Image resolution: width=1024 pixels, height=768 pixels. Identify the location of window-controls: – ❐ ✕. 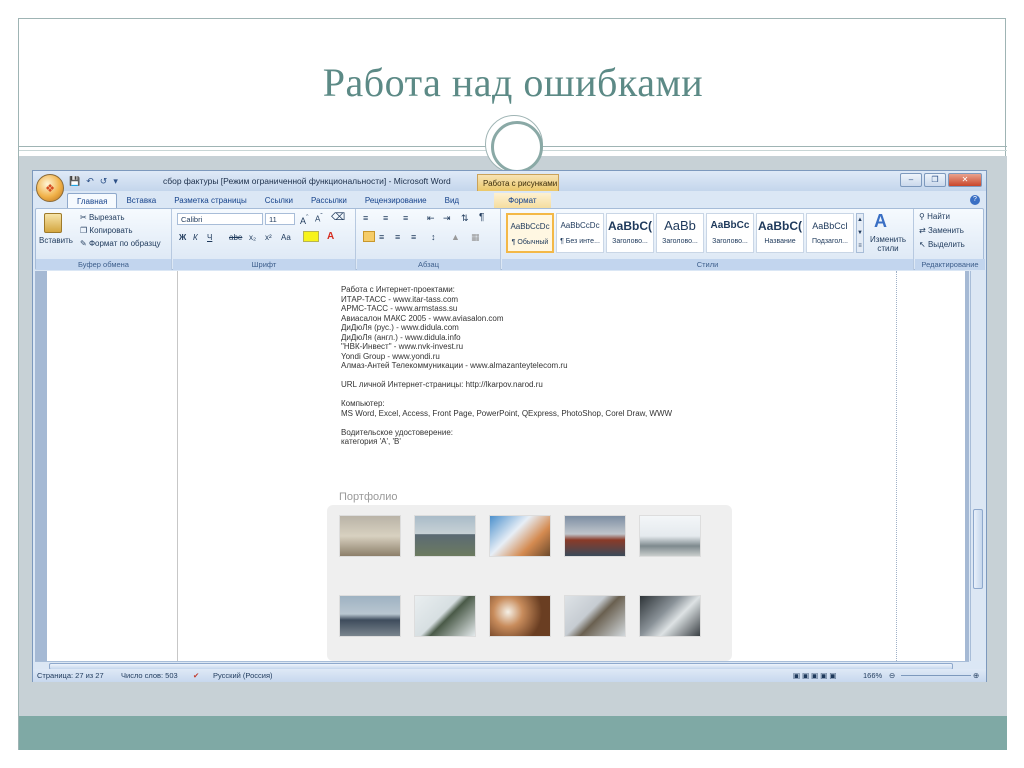
(941, 180).